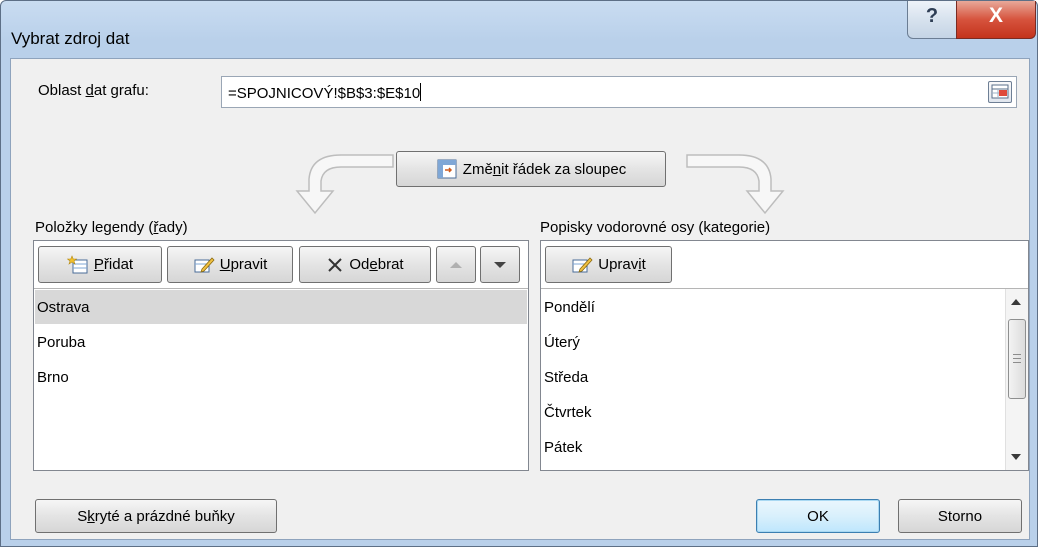  I want to click on range-collapse-button, so click(1000, 92).